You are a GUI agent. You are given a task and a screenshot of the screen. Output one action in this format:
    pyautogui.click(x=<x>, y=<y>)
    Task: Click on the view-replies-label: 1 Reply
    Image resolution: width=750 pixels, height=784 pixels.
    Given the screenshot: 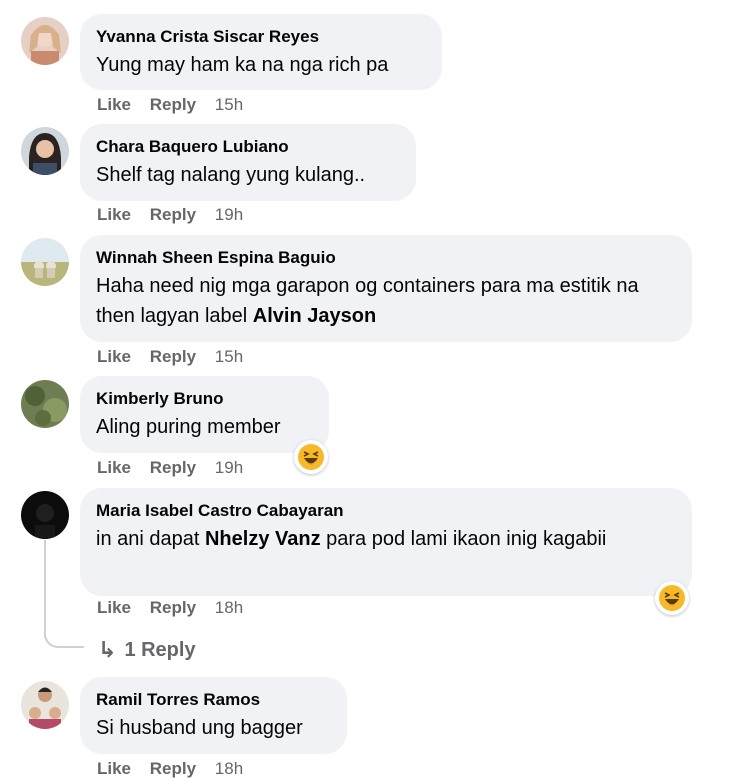 What is the action you would take?
    pyautogui.click(x=160, y=649)
    